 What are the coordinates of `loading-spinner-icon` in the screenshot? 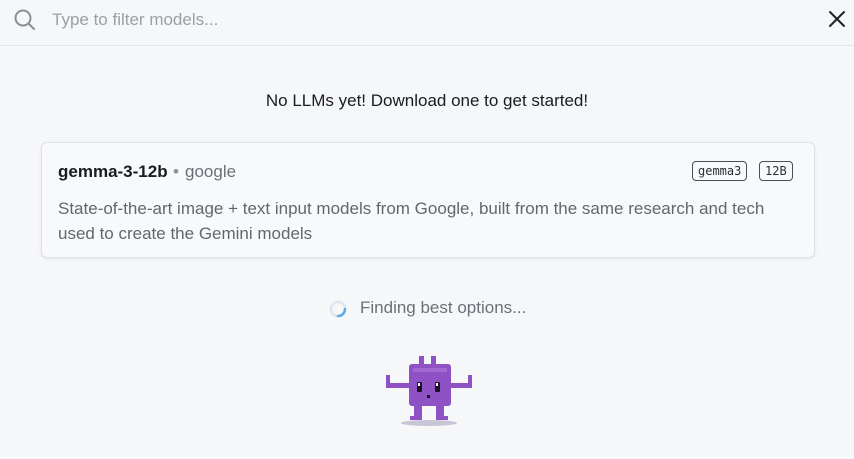 It's located at (338, 309).